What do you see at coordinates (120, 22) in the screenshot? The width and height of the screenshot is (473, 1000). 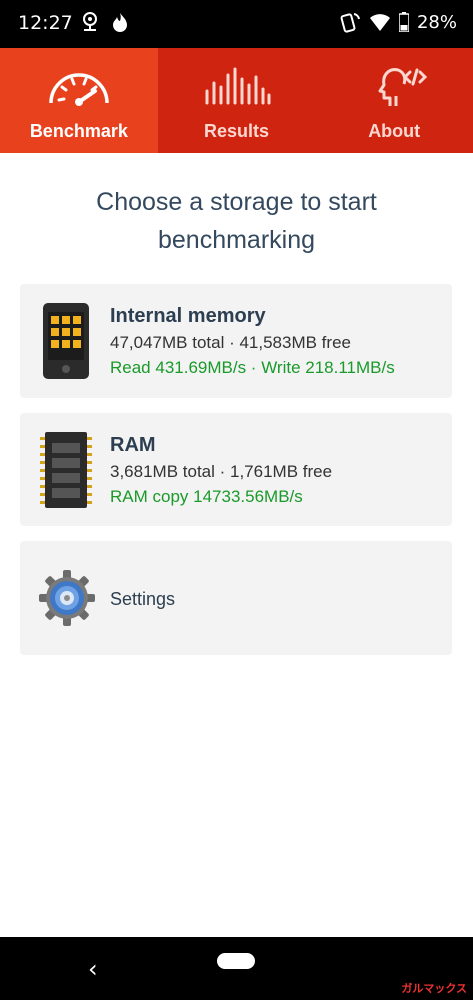 I see `flame-icon` at bounding box center [120, 22].